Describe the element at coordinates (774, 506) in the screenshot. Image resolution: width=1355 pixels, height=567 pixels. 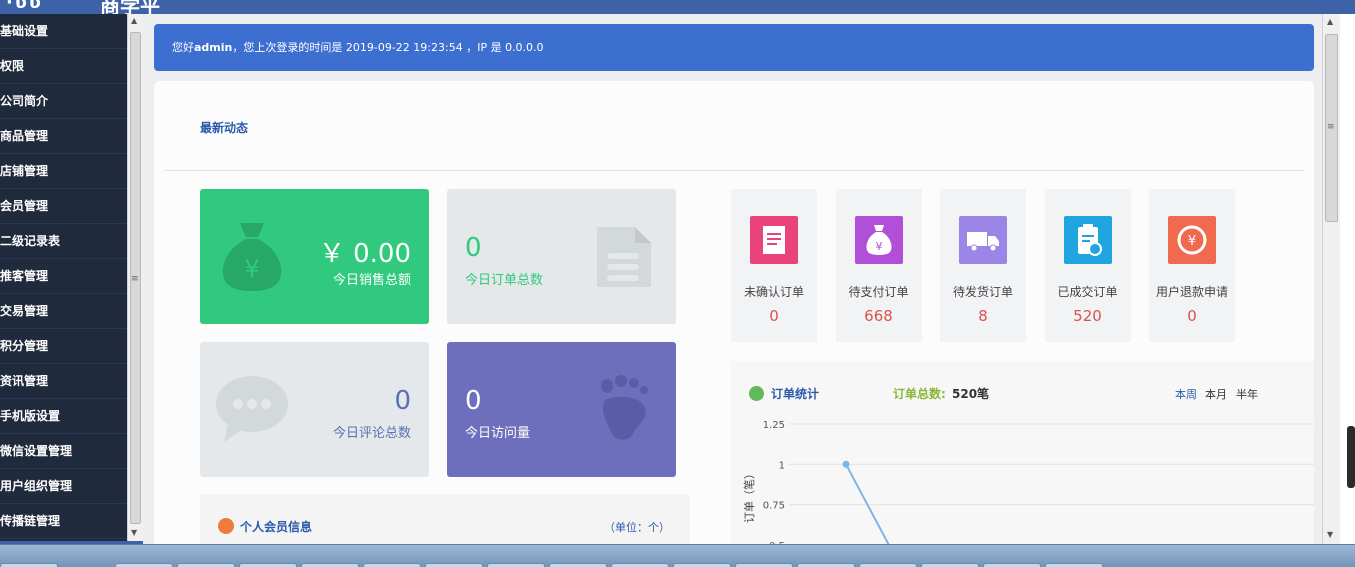
I see `y-tick-label: 0.75` at that location.